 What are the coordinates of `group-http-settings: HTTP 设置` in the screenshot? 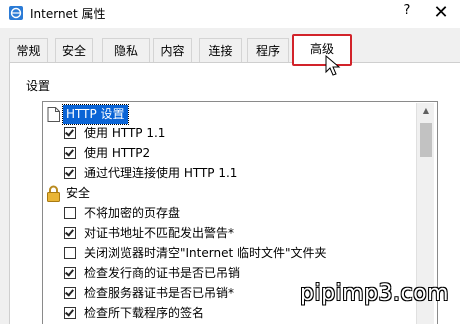 It's located at (233, 114).